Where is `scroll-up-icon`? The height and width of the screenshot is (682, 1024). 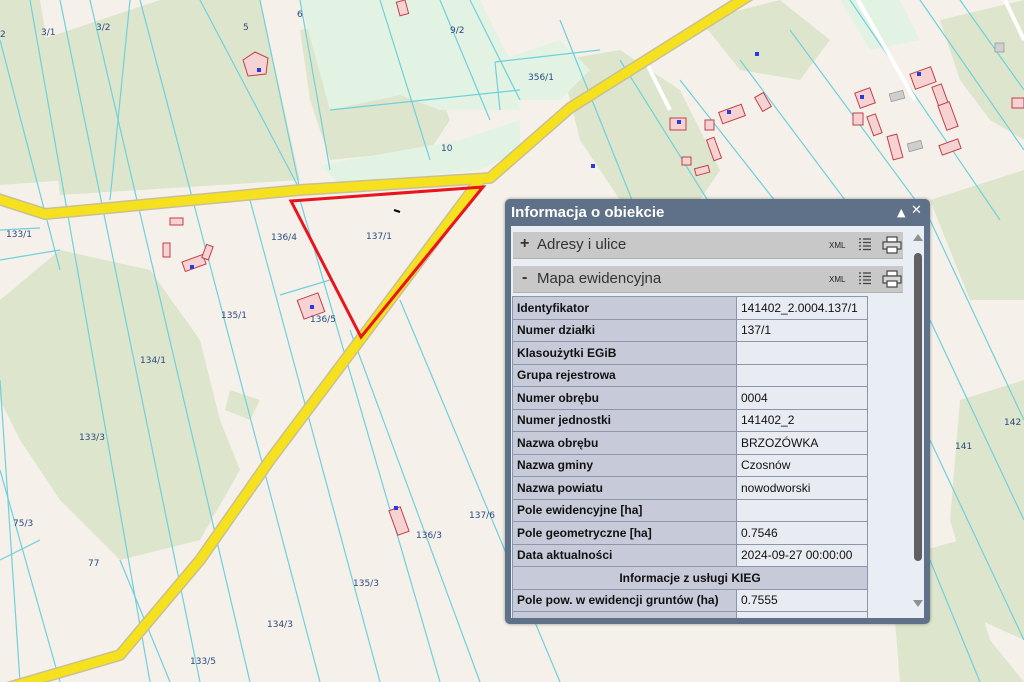
scroll-up-icon is located at coordinates (918, 237).